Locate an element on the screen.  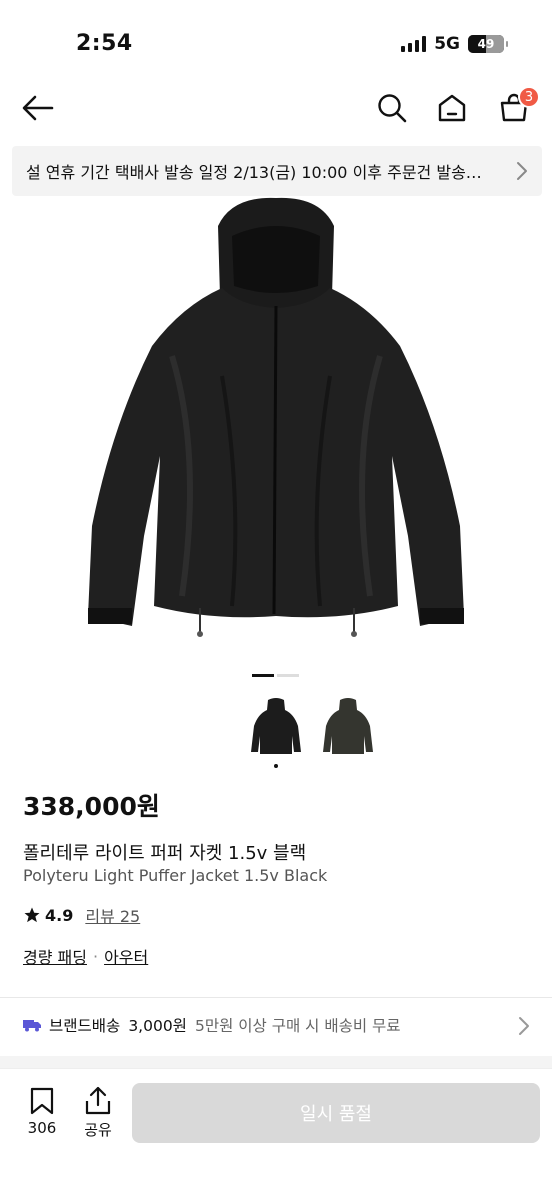
like-button: 306 is located at coordinates (42, 1112).